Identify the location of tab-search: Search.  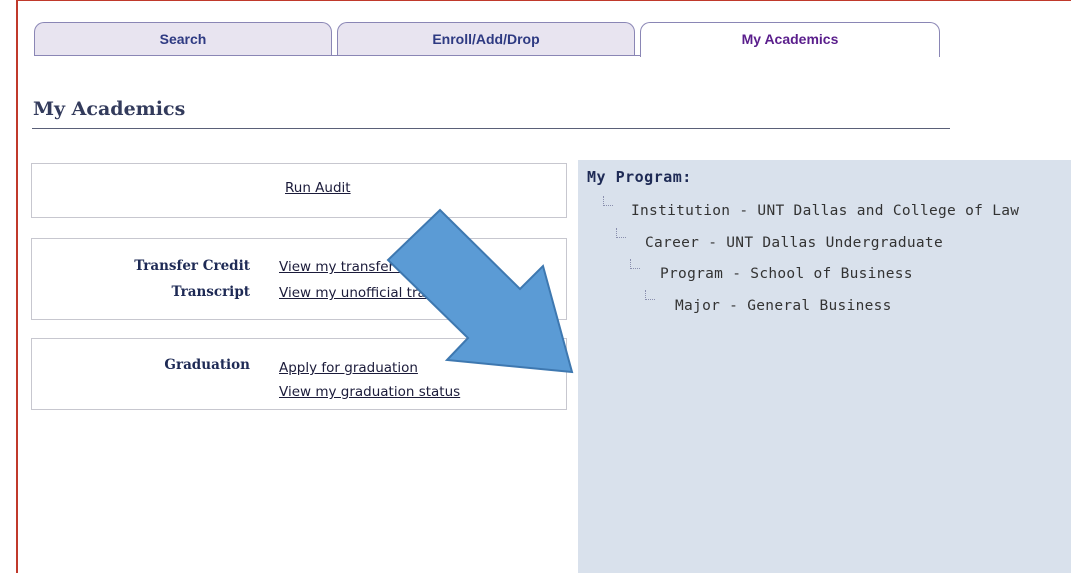
(183, 38).